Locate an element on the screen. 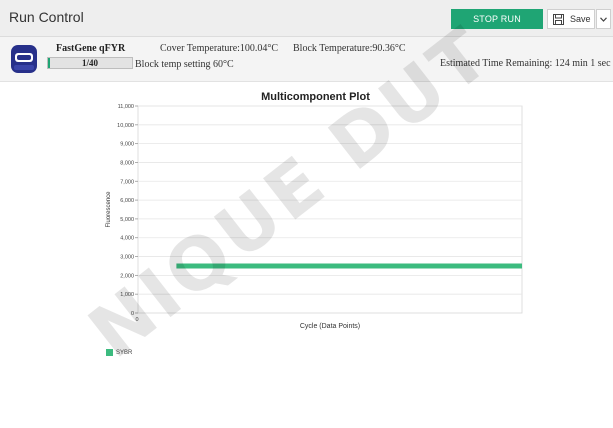  y-tick-label: 0 is located at coordinates (132, 314).